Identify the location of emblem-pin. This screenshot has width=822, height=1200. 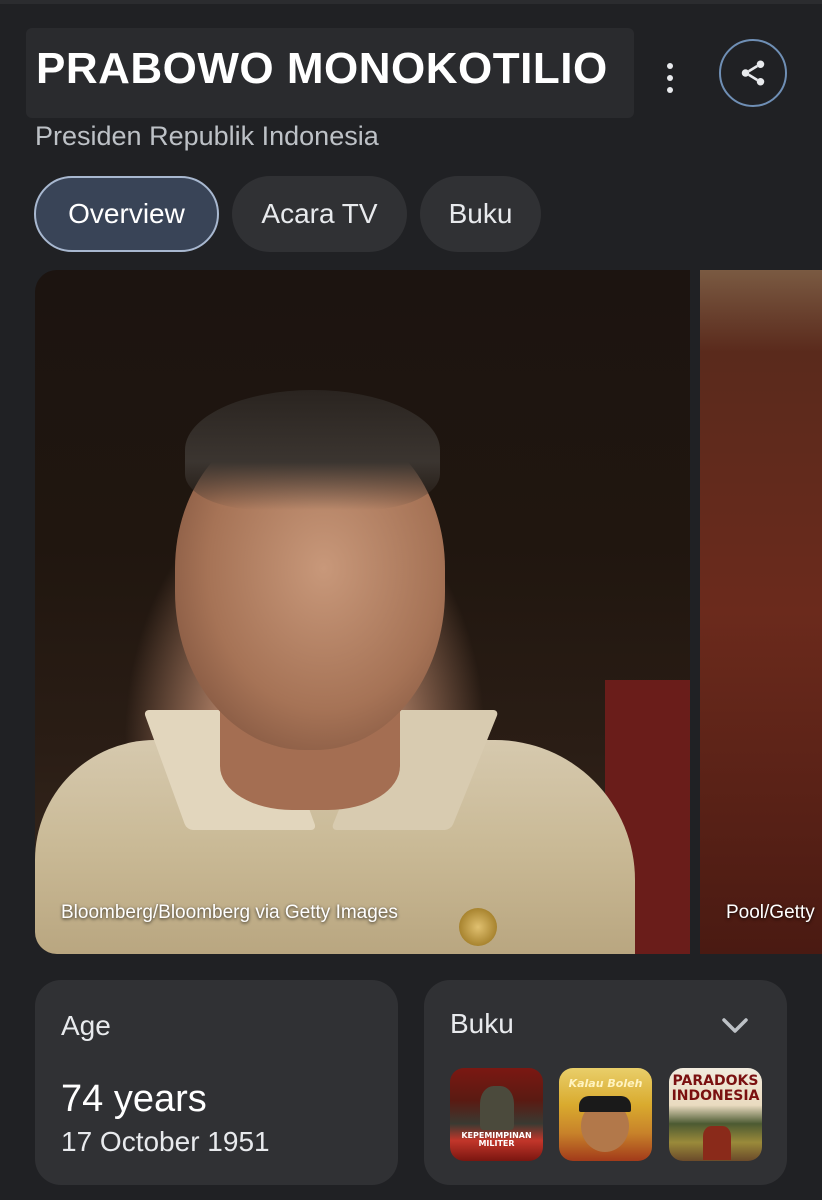
(478, 927).